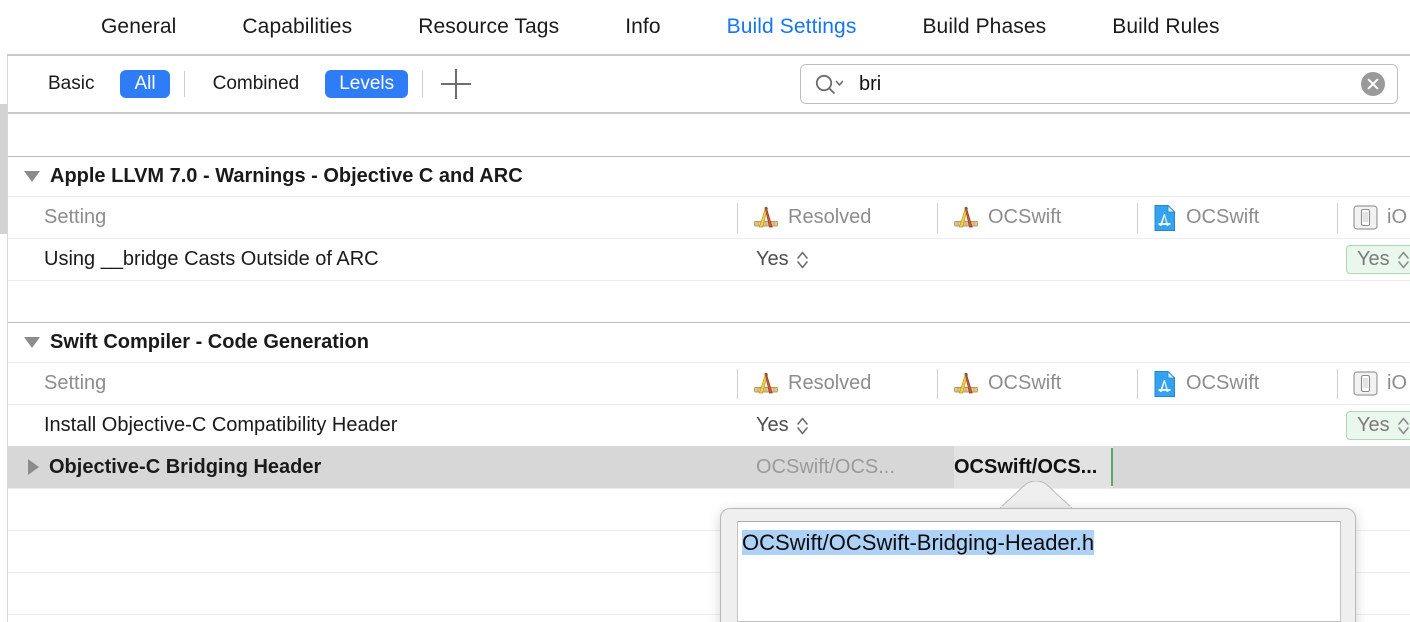  What do you see at coordinates (211, 259) in the screenshot?
I see `setting-name: Using __bridge Casts Outside of ARC` at bounding box center [211, 259].